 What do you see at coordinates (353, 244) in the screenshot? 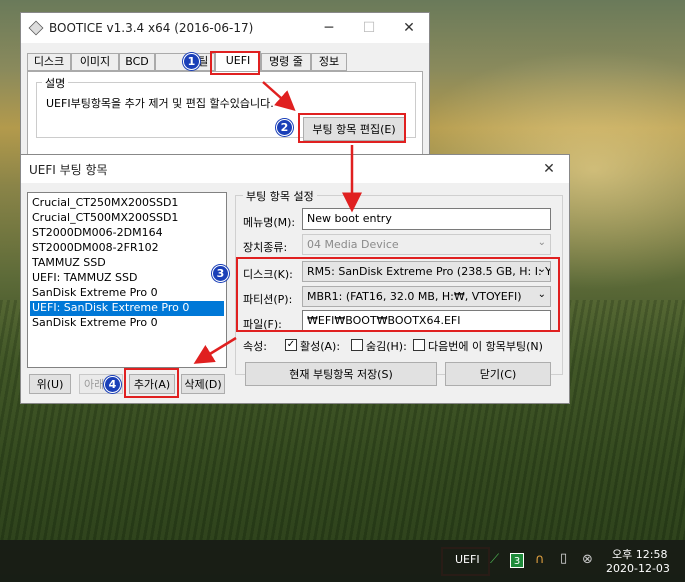
I see `device-type-value: 04 Media Device` at bounding box center [353, 244].